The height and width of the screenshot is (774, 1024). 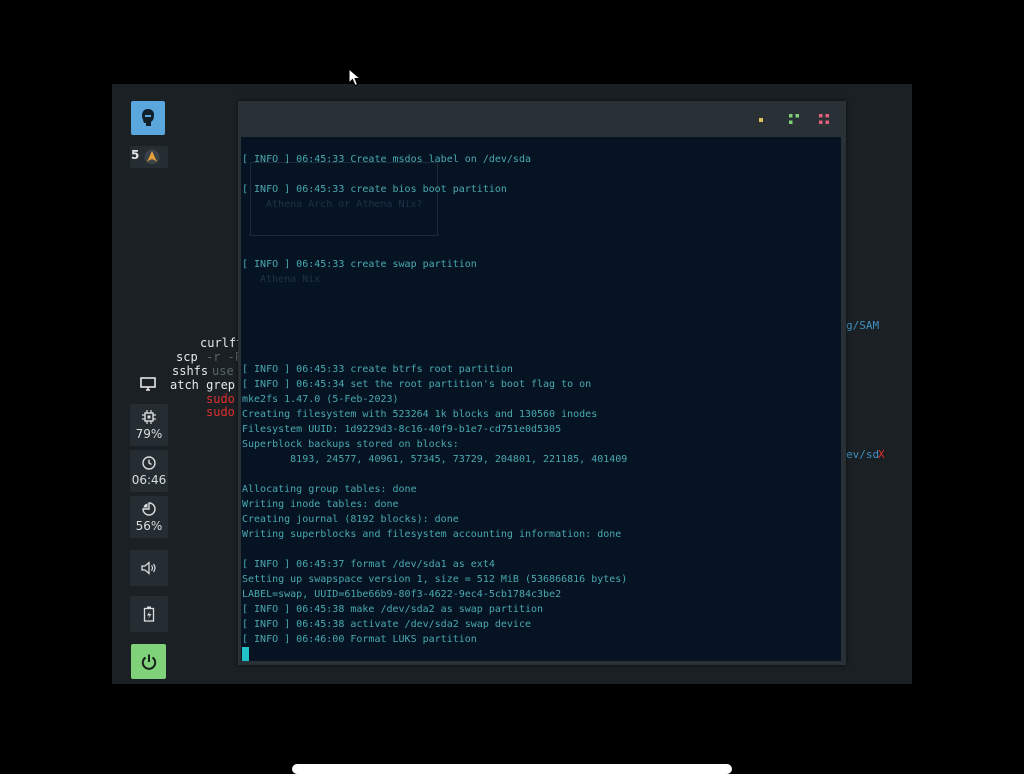 I want to click on dock-bar, so click(x=512, y=769).